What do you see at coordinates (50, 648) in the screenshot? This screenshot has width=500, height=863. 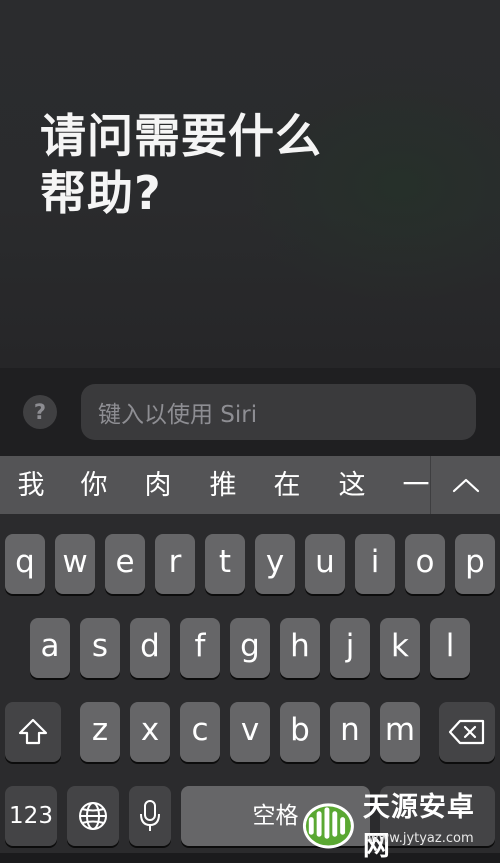 I see `key-a: a` at bounding box center [50, 648].